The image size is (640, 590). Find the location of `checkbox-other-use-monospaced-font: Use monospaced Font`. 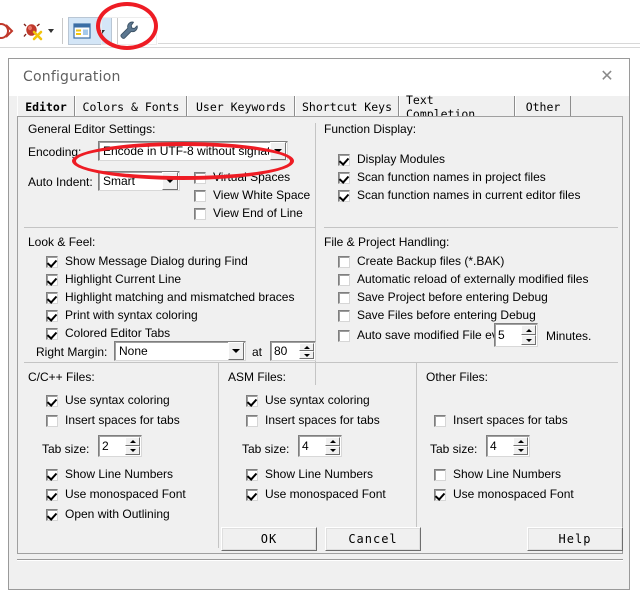

checkbox-other-use-monospaced-font: Use monospaced Font is located at coordinates (504, 494).